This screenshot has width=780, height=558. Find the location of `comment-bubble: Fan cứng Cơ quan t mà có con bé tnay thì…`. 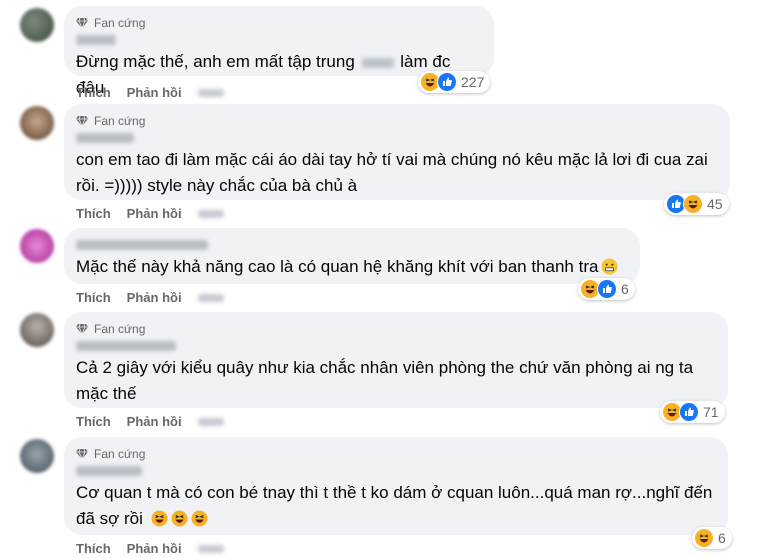

comment-bubble: Fan cứng Cơ quan t mà có con bé tnay thì… is located at coordinates (396, 486).